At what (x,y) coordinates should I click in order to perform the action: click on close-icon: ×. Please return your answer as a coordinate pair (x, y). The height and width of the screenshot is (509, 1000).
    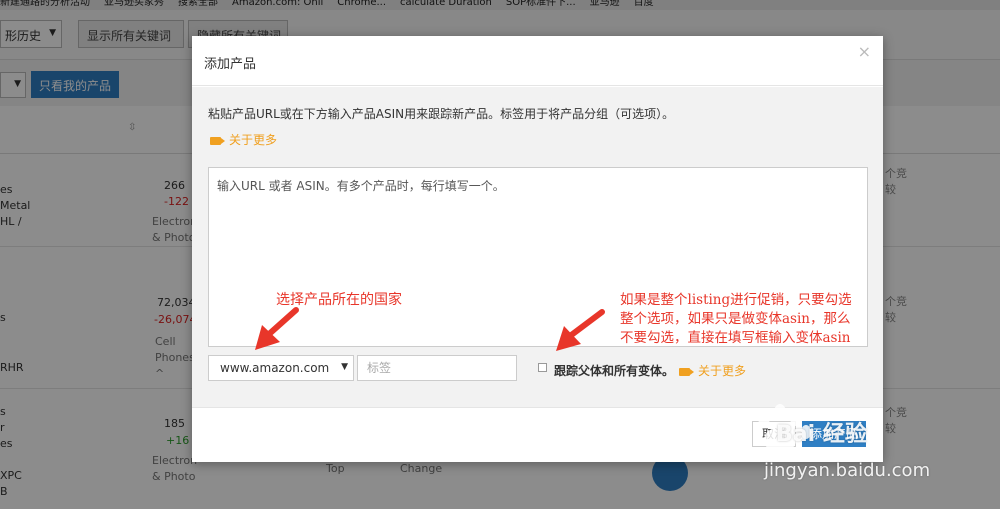
    Looking at the image, I should click on (864, 51).